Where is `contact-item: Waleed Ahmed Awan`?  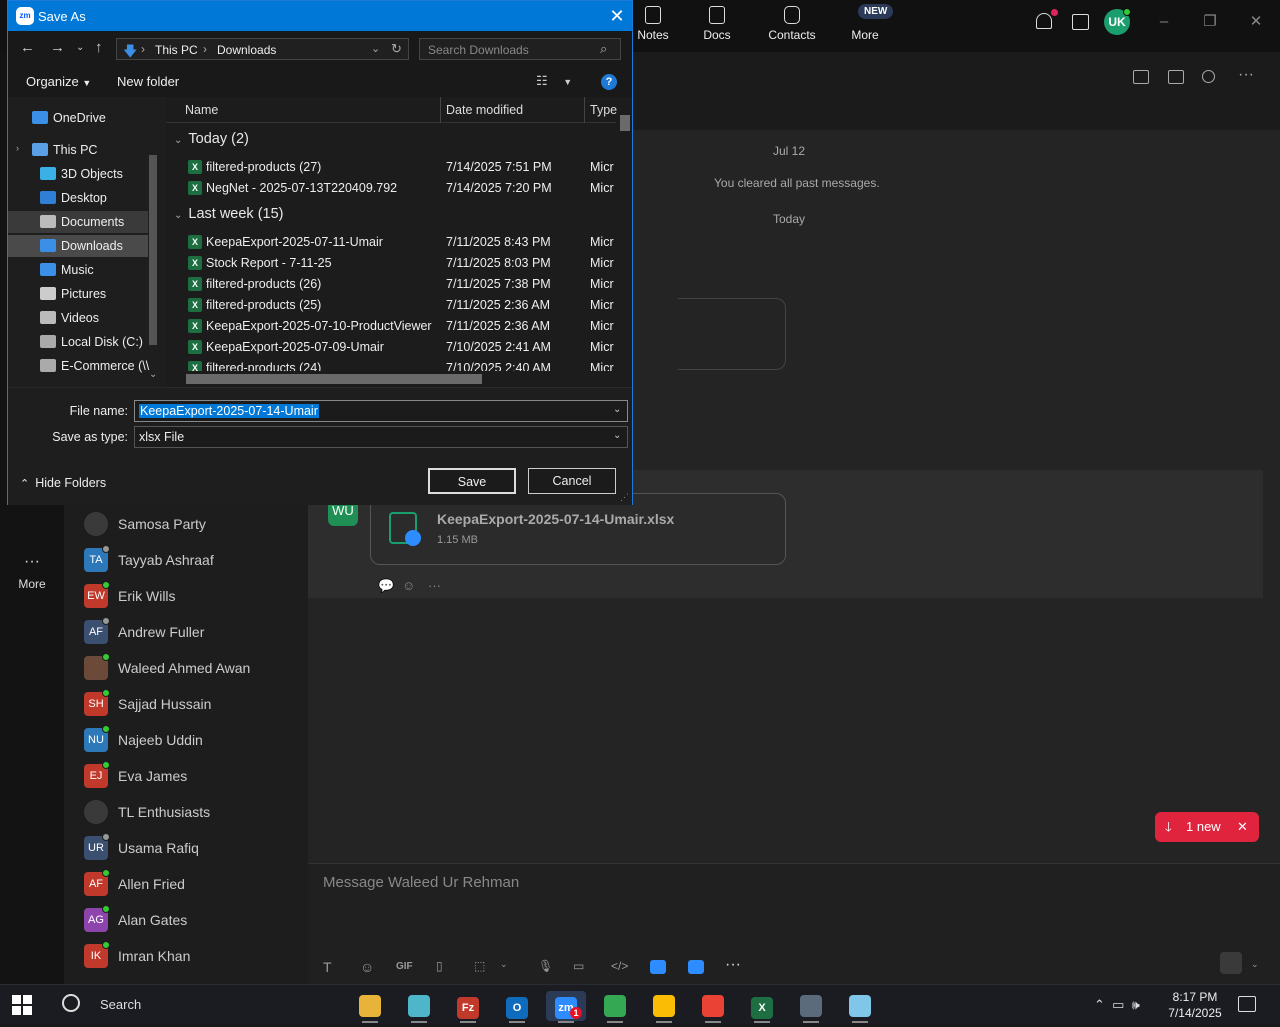 contact-item: Waleed Ahmed Awan is located at coordinates (194, 667).